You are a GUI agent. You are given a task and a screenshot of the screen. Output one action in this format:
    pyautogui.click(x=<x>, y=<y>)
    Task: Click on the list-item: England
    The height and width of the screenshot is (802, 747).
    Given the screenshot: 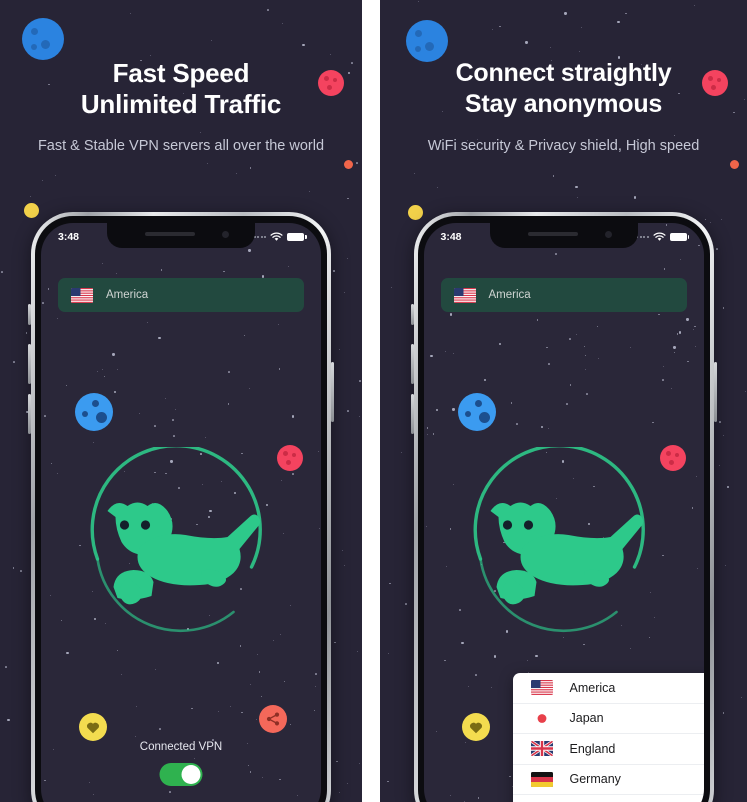 What is the action you would take?
    pyautogui.click(x=608, y=749)
    